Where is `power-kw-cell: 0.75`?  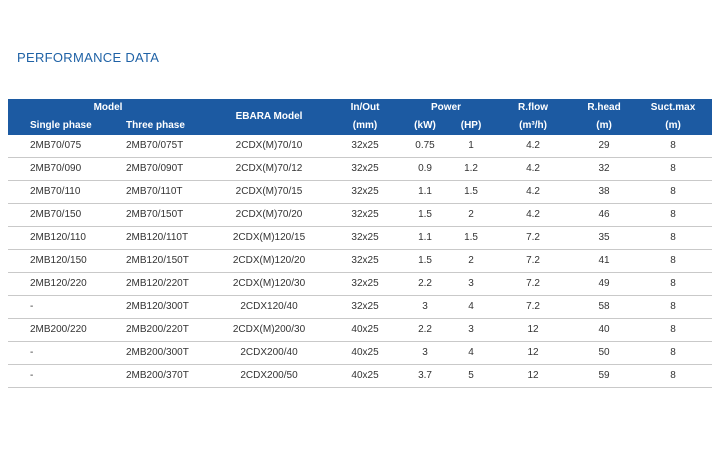 power-kw-cell: 0.75 is located at coordinates (425, 146).